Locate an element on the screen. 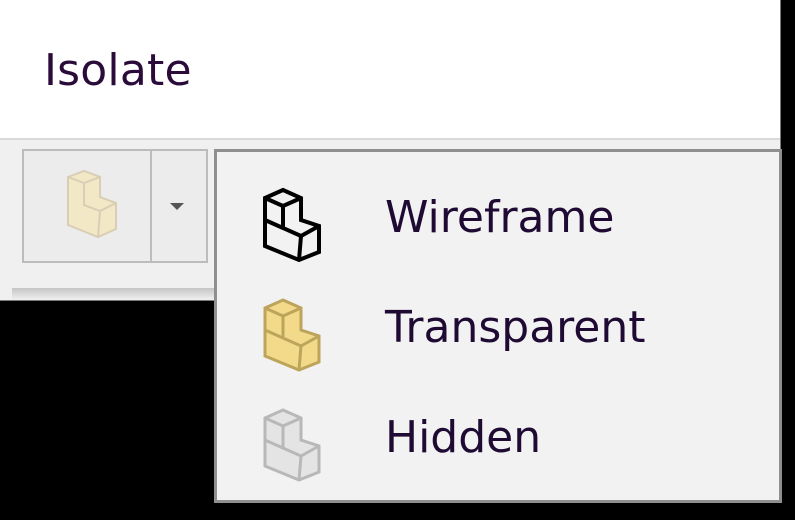 This screenshot has width=795, height=520. hidden-part-icon is located at coordinates (292, 445).